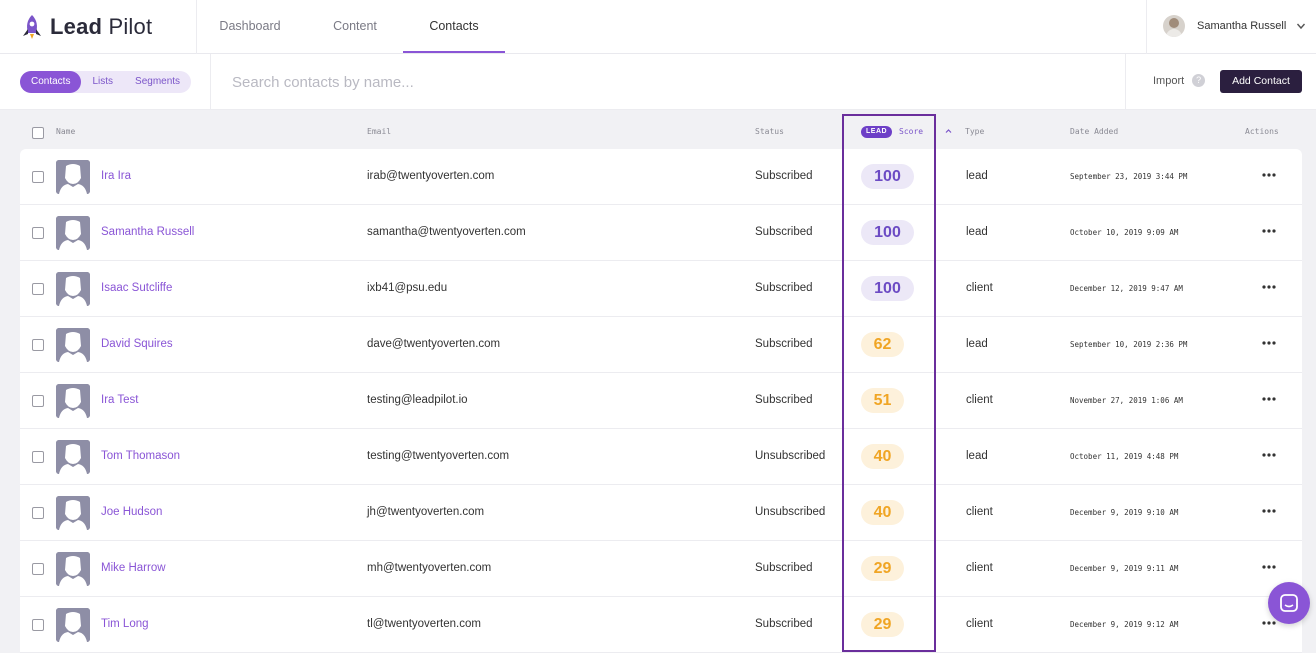 Image resolution: width=1316 pixels, height=653 pixels. I want to click on lead-score-badge: 40, so click(882, 456).